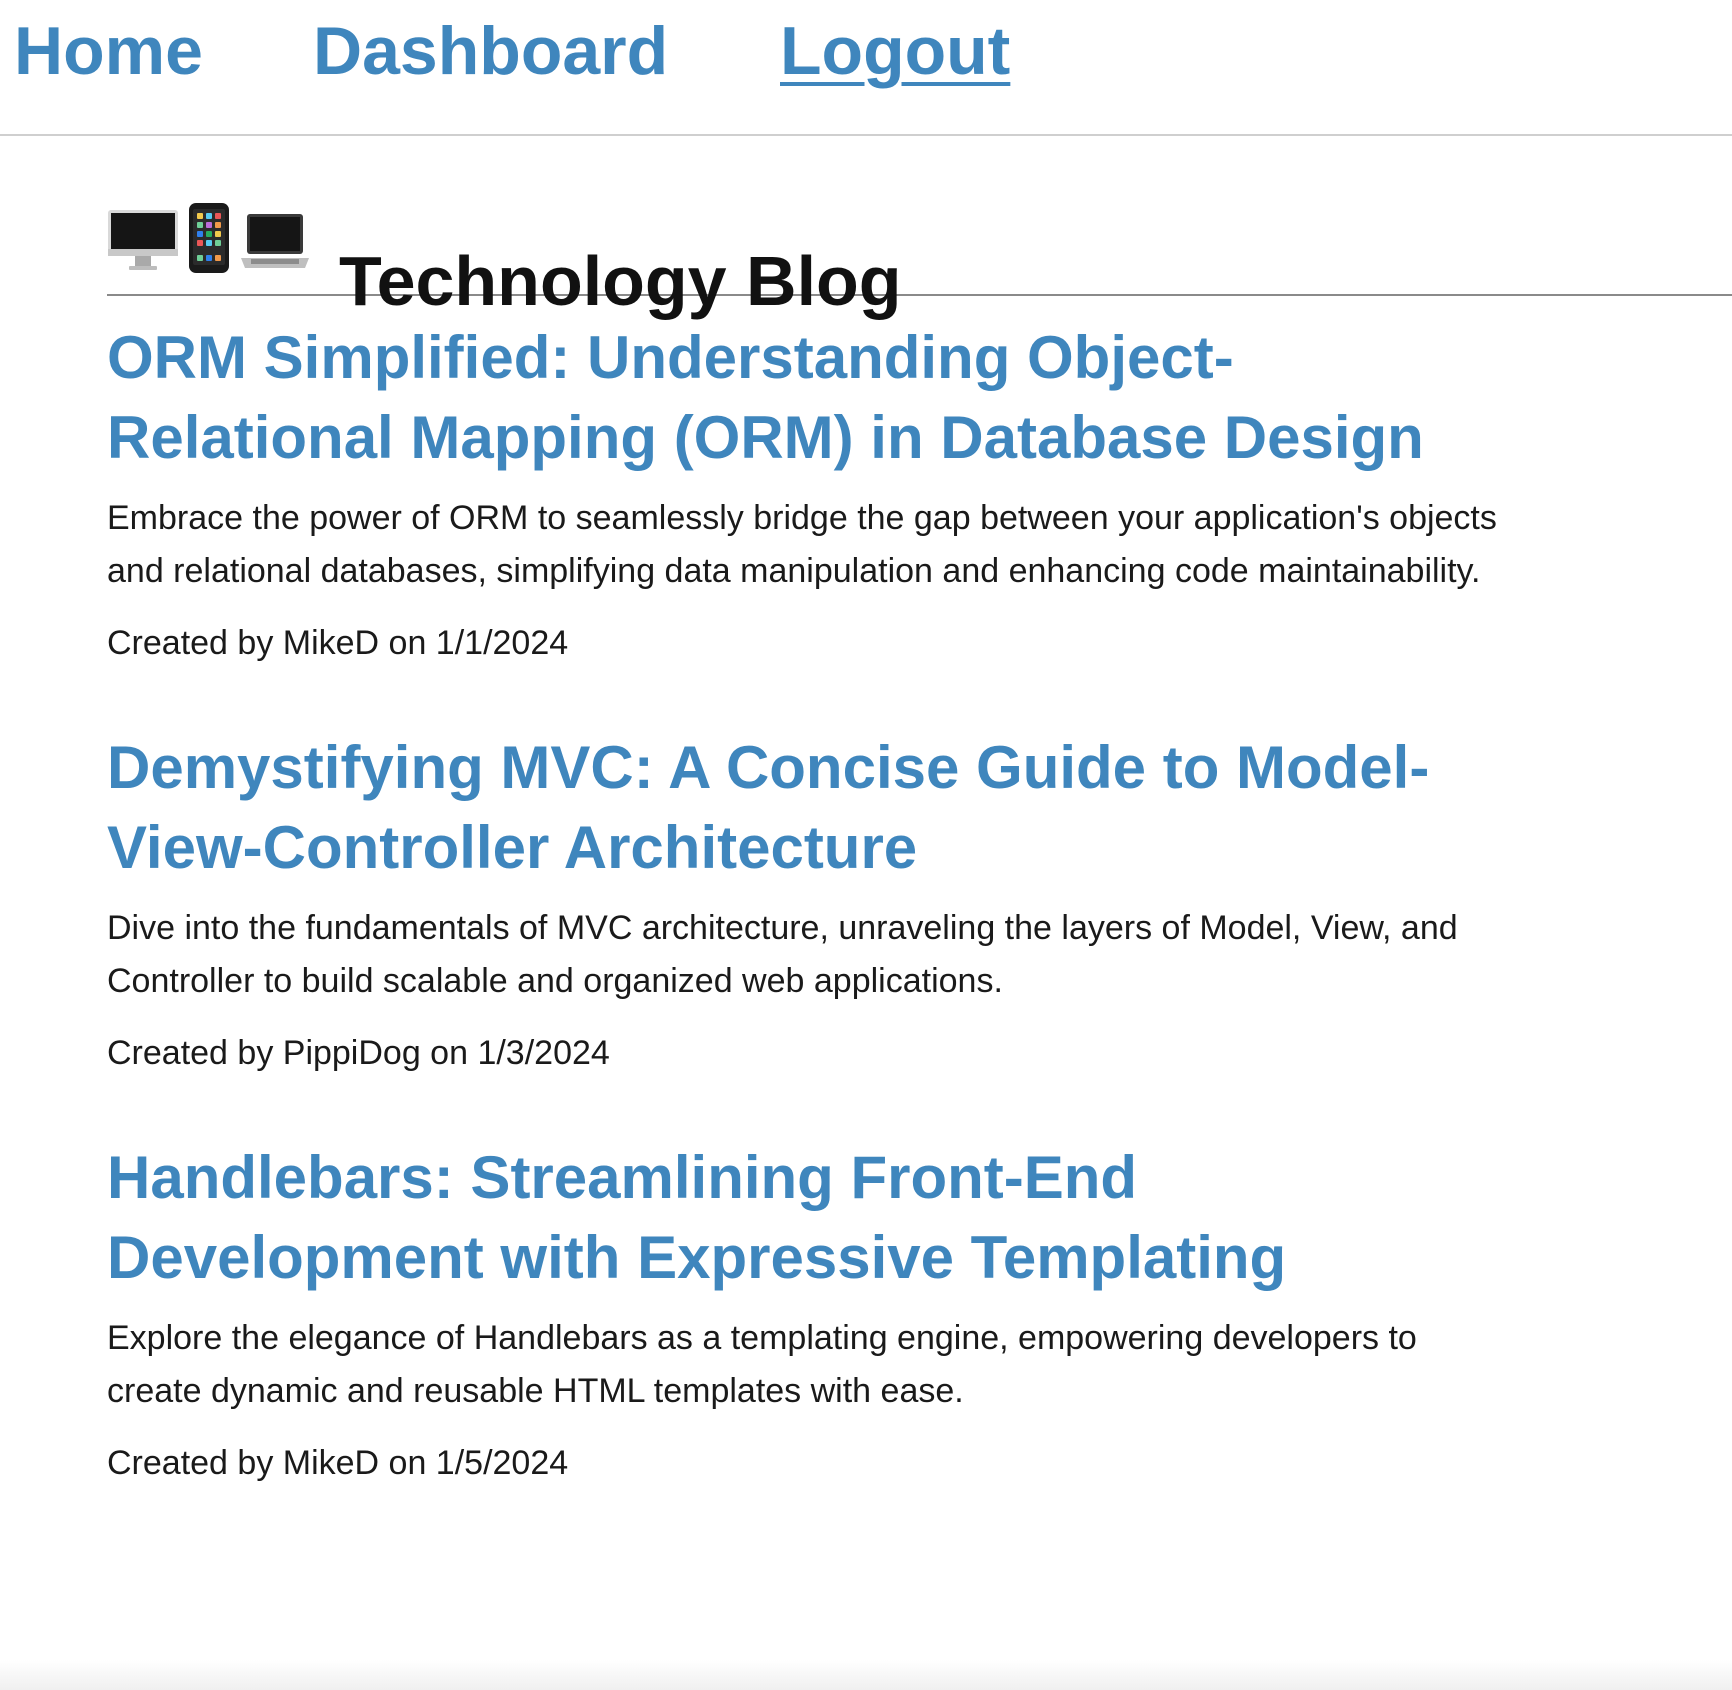  What do you see at coordinates (143, 240) in the screenshot?
I see `desktop-computer-icon` at bounding box center [143, 240].